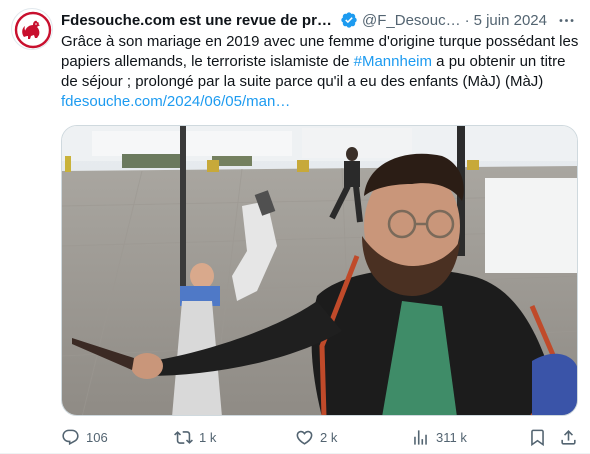 Image resolution: width=590 pixels, height=454 pixels. What do you see at coordinates (568, 437) in the screenshot?
I see `share-icon` at bounding box center [568, 437].